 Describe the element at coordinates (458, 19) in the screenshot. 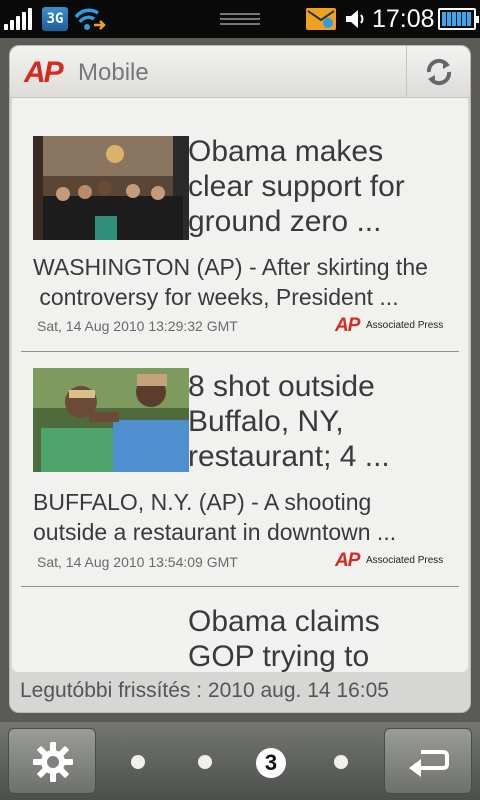

I see `battery-icon` at that location.